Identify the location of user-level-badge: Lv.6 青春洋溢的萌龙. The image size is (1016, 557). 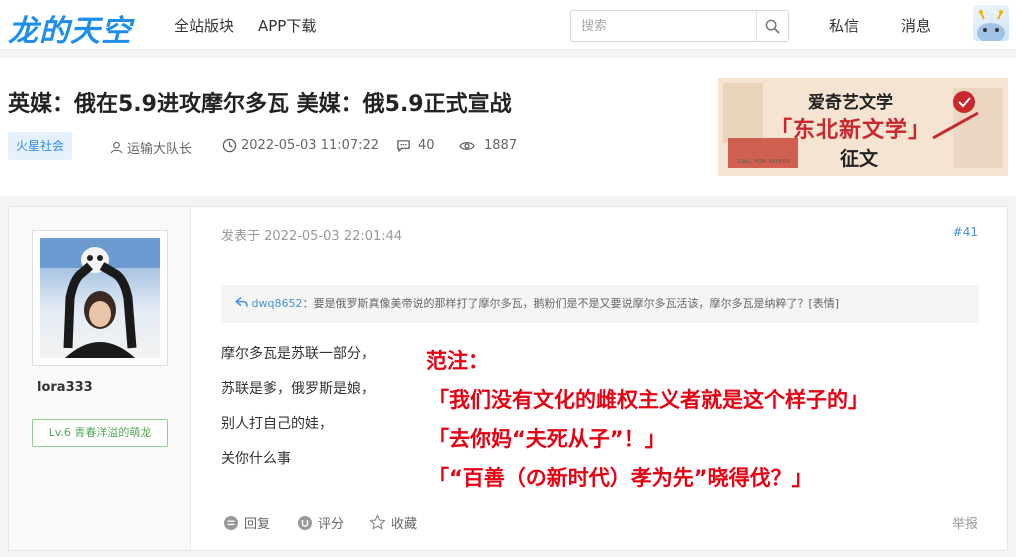
(100, 433).